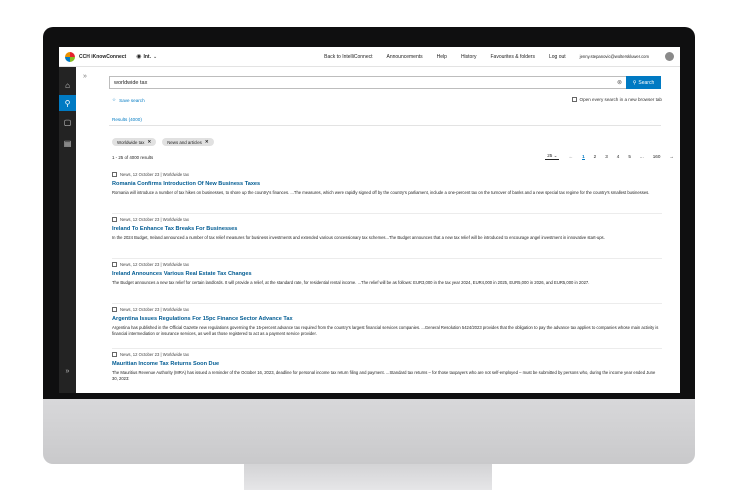  I want to click on logo-icon, so click(70, 56).